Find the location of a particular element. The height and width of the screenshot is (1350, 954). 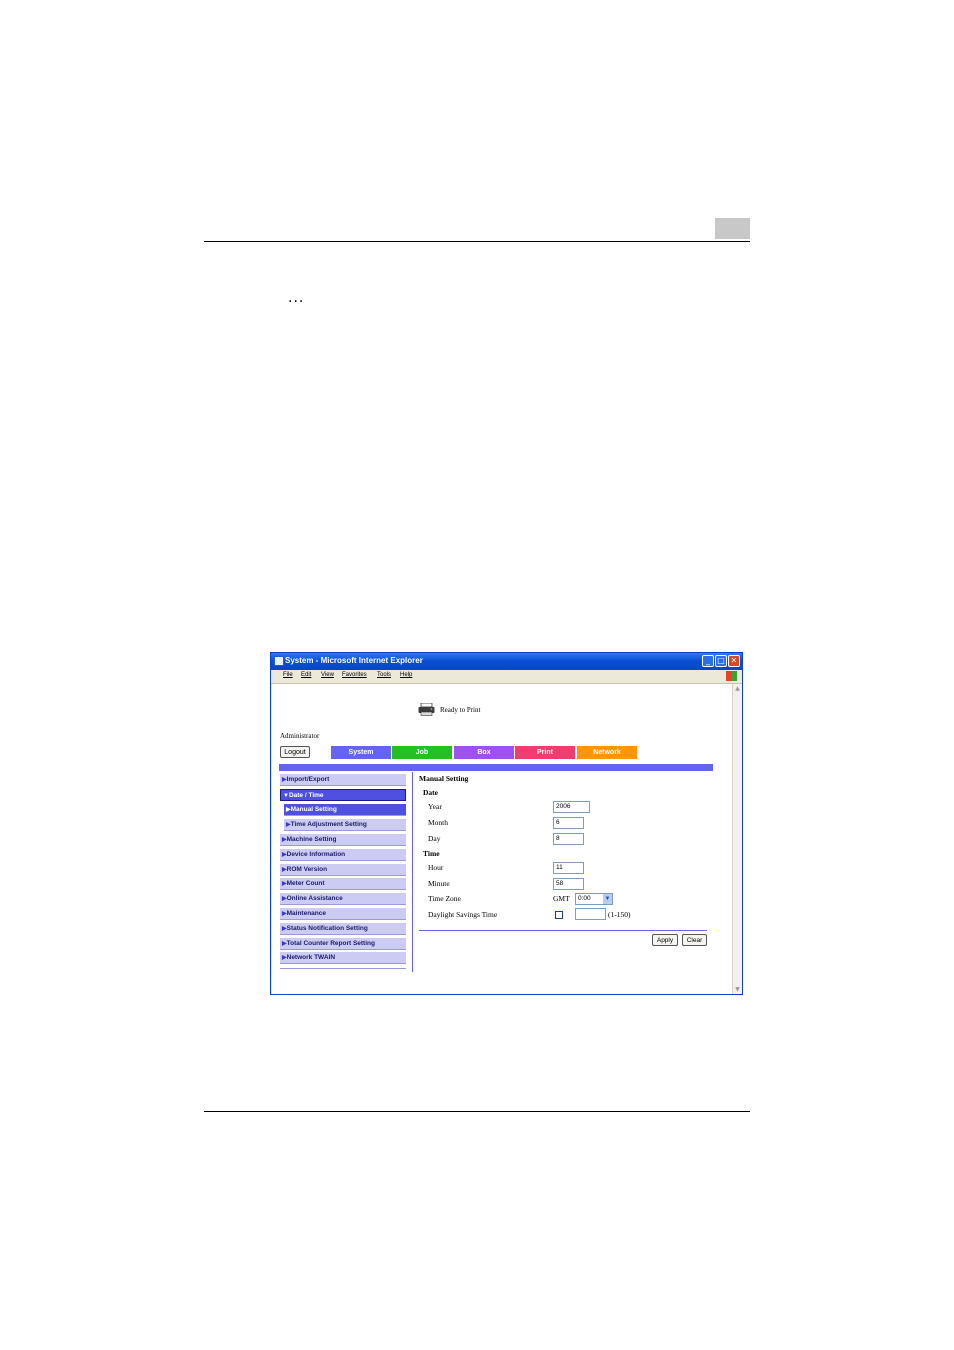

clear-button: Clear is located at coordinates (694, 940).